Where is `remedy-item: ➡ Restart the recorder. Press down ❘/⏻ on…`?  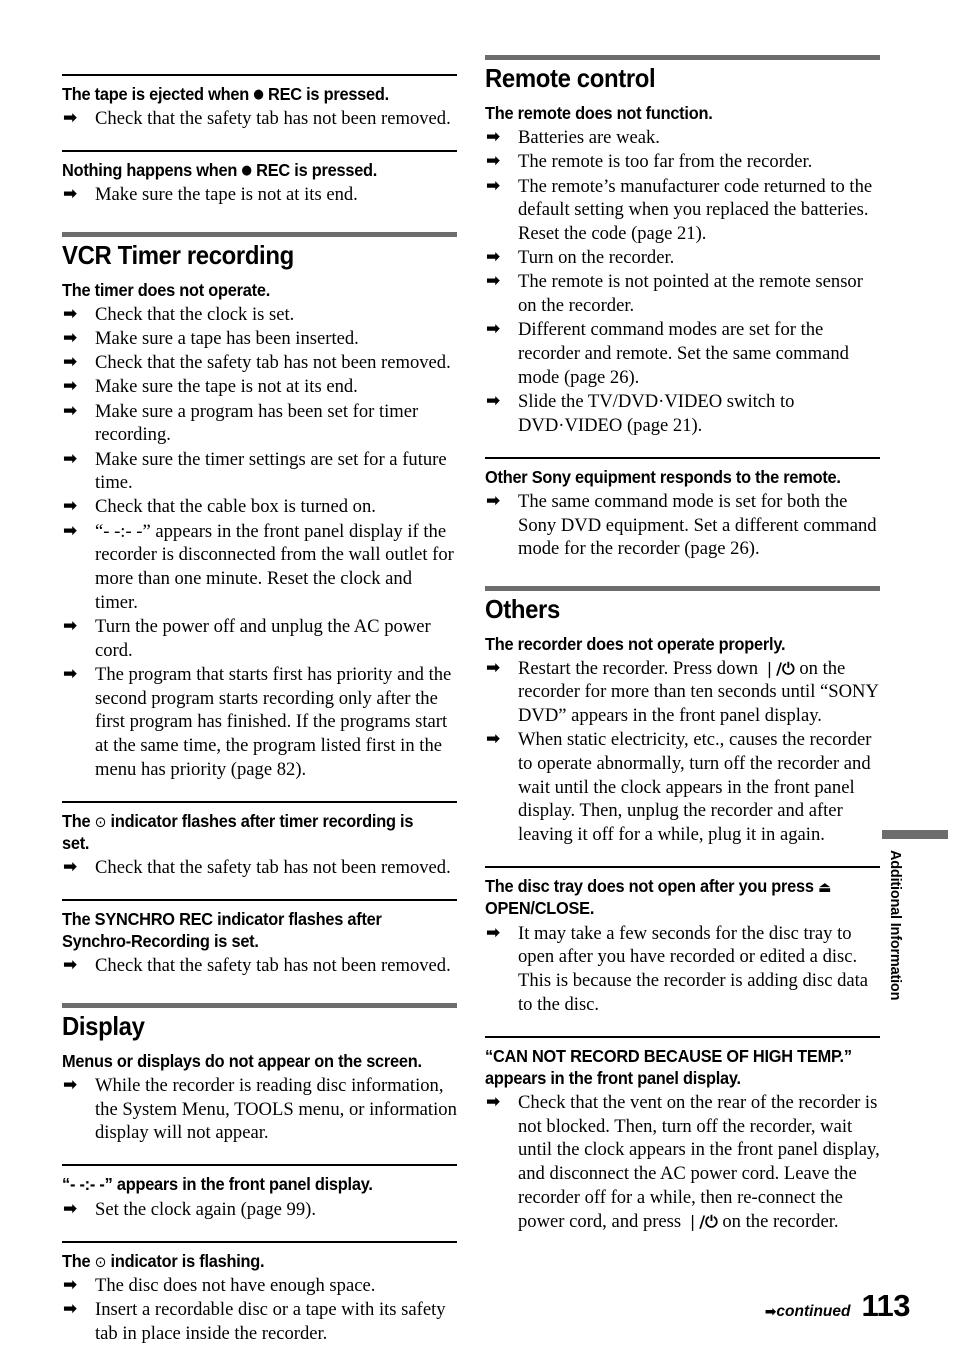
remedy-item: ➡ Restart the recorder. Press down ❘/⏻ on… is located at coordinates (682, 692).